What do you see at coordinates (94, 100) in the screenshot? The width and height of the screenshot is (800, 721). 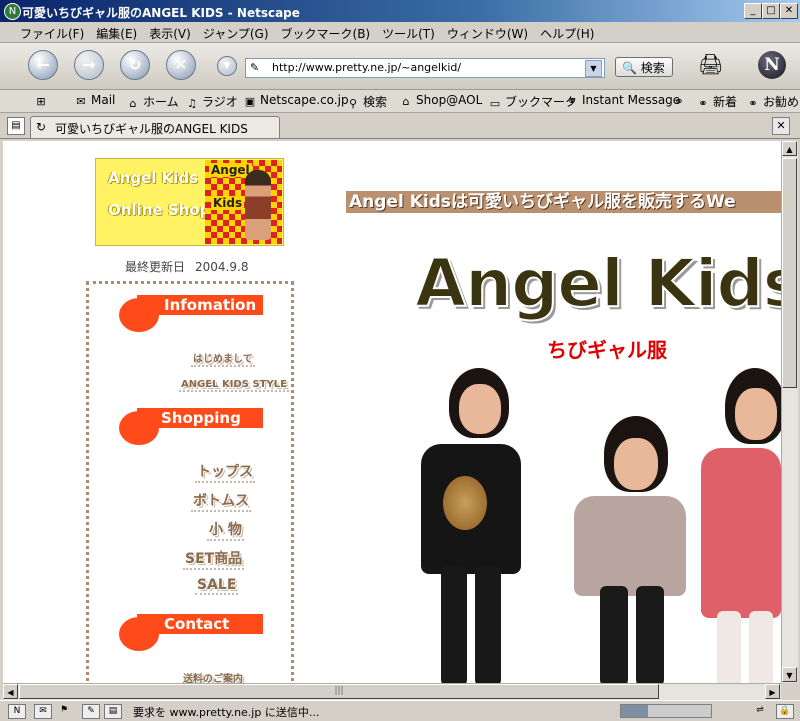 I see `bookmark-mail: ✉ Mail` at bounding box center [94, 100].